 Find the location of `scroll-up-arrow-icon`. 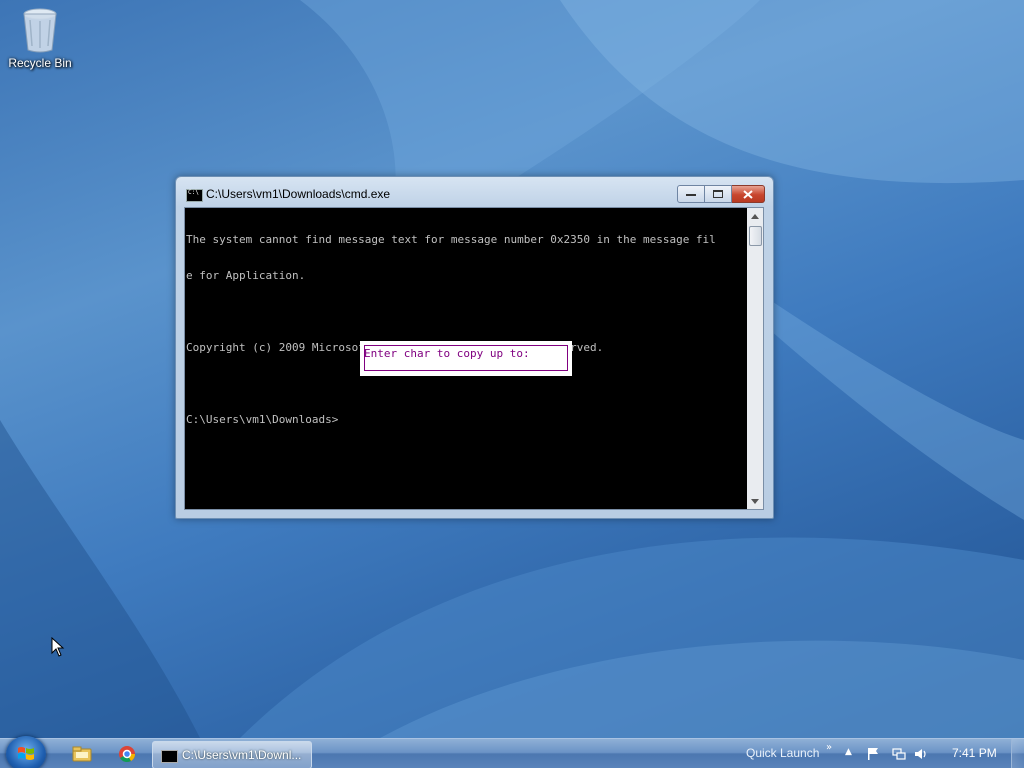

scroll-up-arrow-icon is located at coordinates (755, 216).